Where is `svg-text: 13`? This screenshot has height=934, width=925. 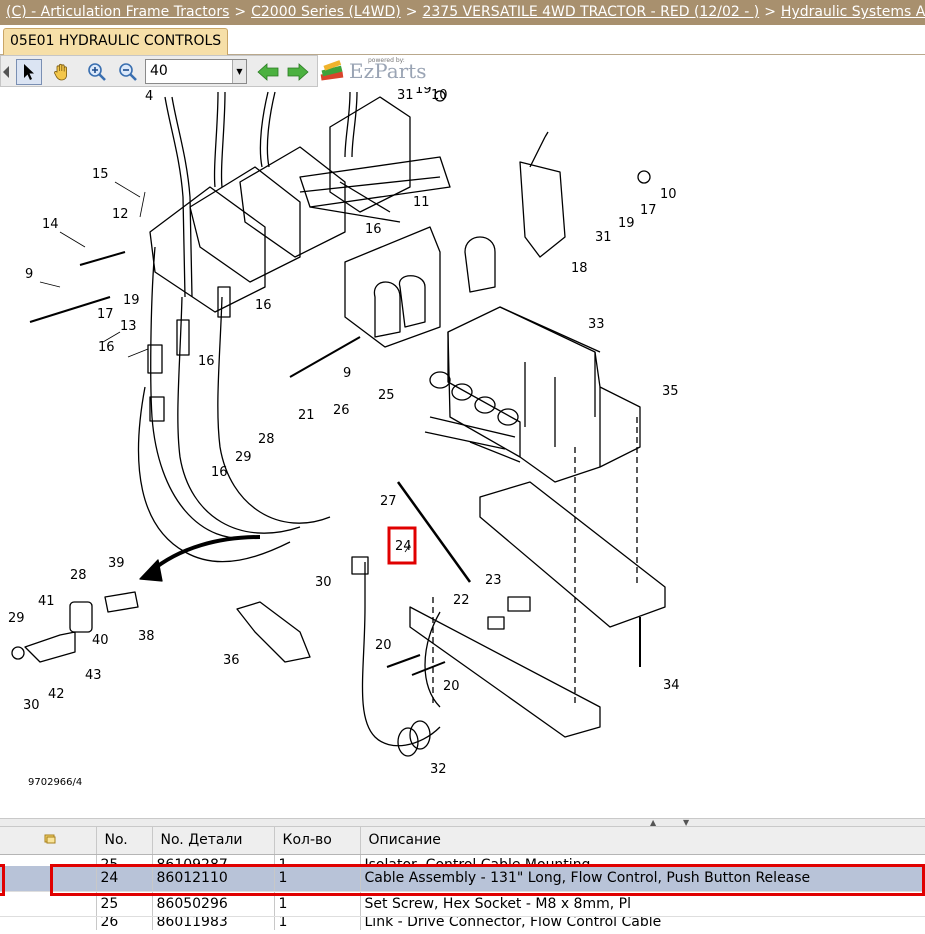 svg-text: 13 is located at coordinates (128, 326).